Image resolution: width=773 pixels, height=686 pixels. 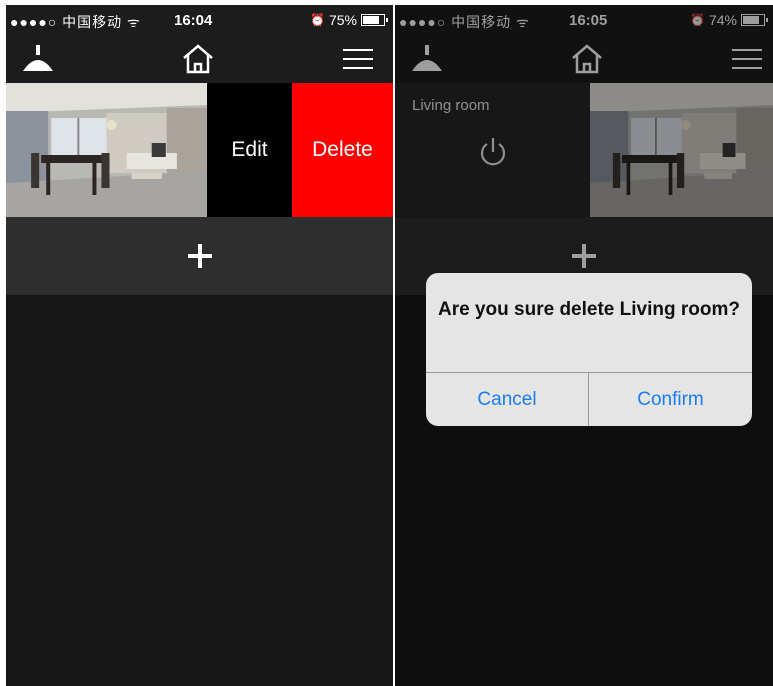 What do you see at coordinates (342, 150) in the screenshot?
I see `delete-button: Delete` at bounding box center [342, 150].